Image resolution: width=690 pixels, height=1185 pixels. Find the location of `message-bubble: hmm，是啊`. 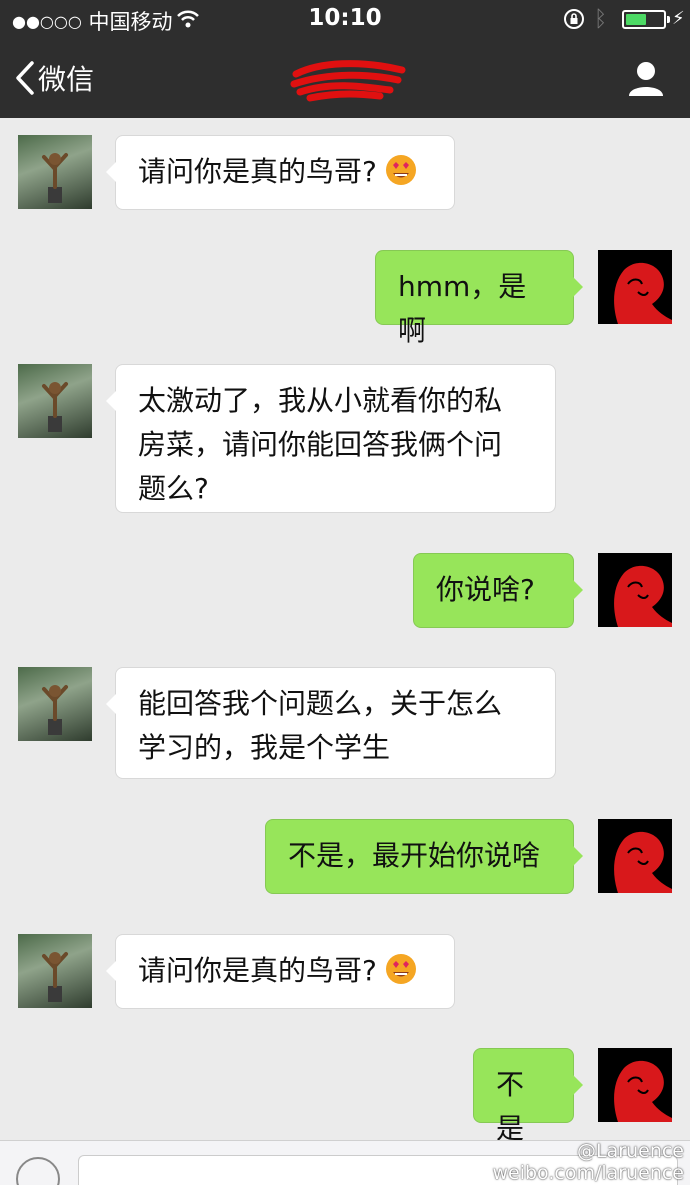

message-bubble: hmm，是啊 is located at coordinates (479, 298).